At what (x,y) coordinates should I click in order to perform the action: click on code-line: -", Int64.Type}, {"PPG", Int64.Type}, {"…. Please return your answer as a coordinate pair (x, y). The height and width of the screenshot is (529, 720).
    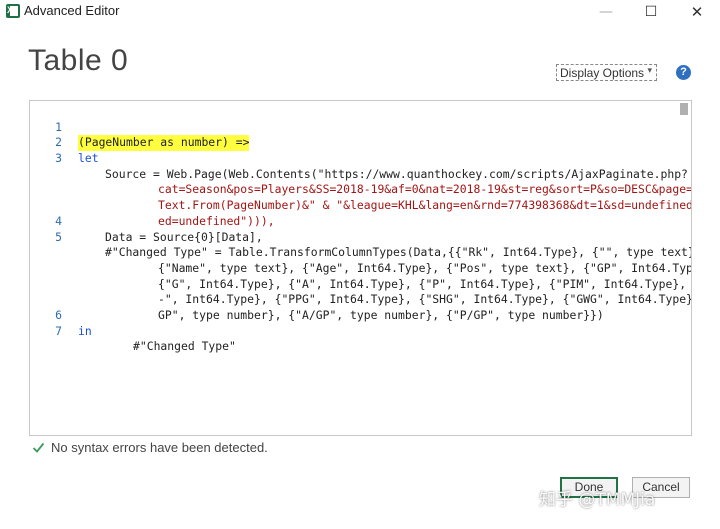
    Looking at the image, I should click on (360, 283).